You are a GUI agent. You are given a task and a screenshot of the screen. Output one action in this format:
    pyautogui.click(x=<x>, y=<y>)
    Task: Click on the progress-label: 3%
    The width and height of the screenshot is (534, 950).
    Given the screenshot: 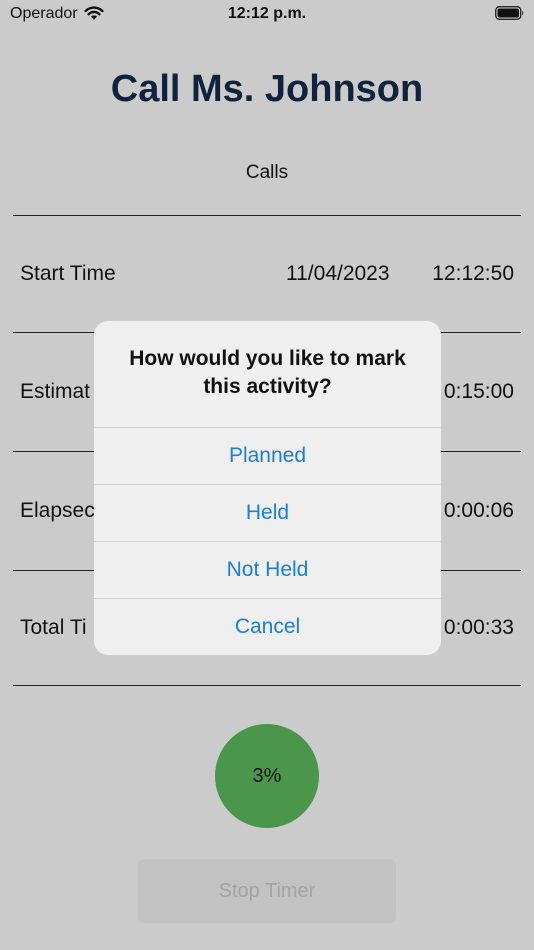 What is the action you would take?
    pyautogui.click(x=267, y=775)
    